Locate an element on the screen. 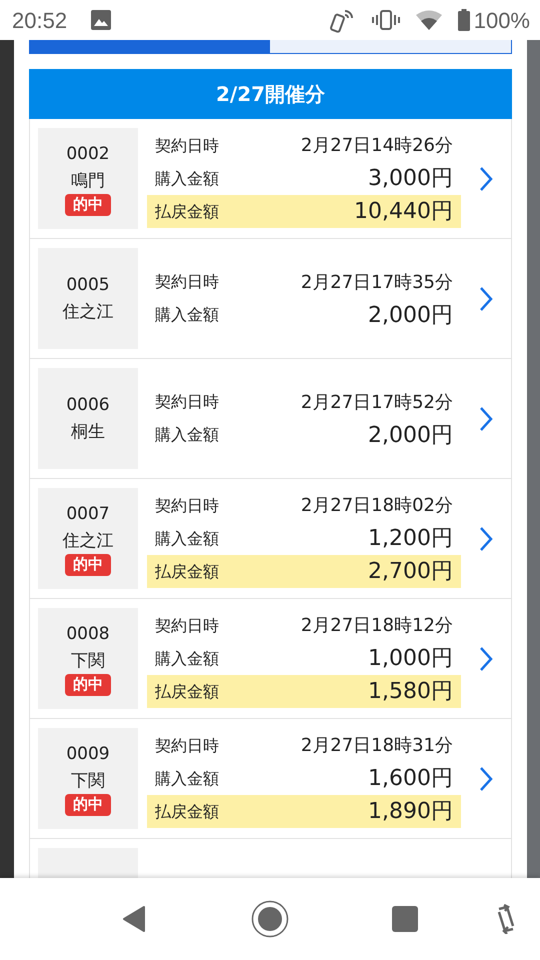  battery-percent: 100% is located at coordinates (502, 20).